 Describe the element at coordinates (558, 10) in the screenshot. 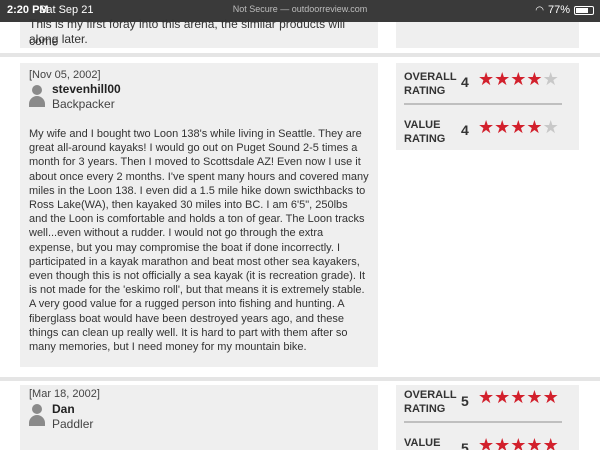

I see `battery-percent: 77%` at that location.